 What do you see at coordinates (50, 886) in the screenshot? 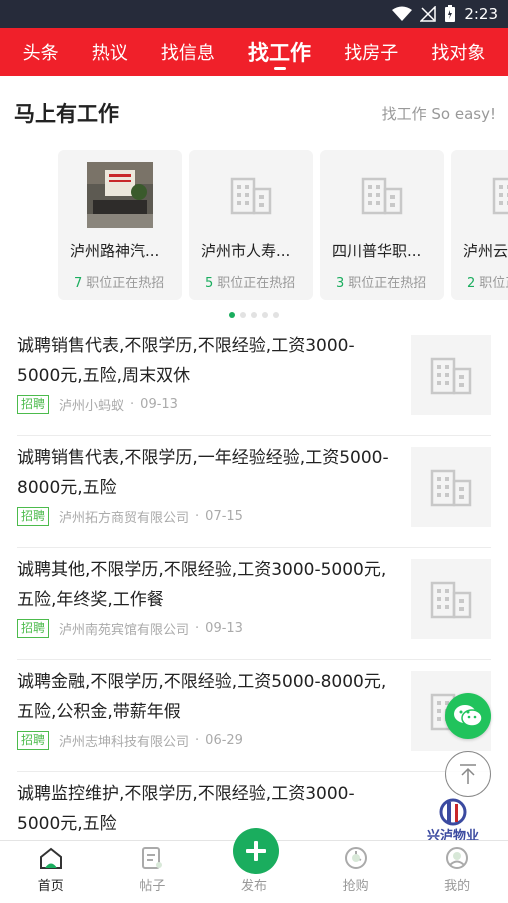
I see `nav-label: 首页` at bounding box center [50, 886].